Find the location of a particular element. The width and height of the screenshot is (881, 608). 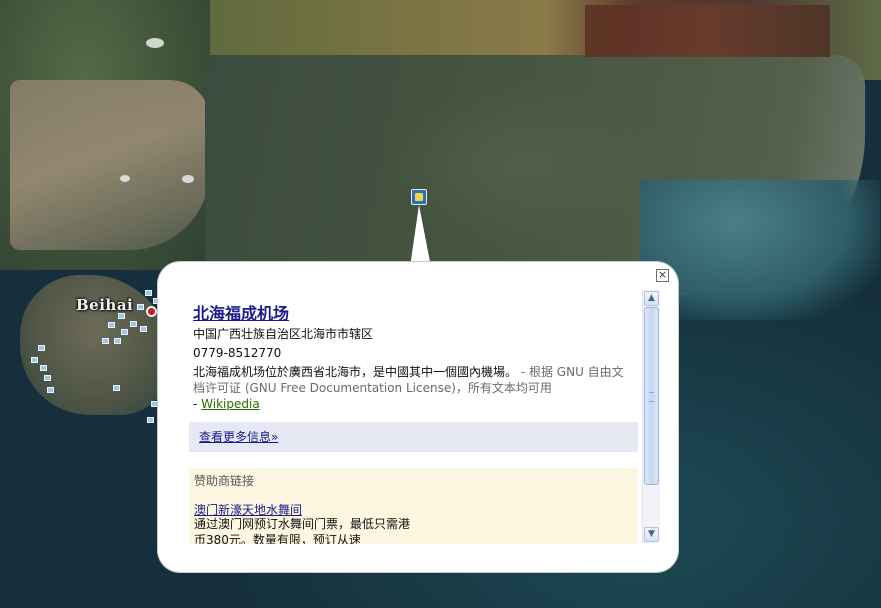

source-prefix: - is located at coordinates (197, 404).